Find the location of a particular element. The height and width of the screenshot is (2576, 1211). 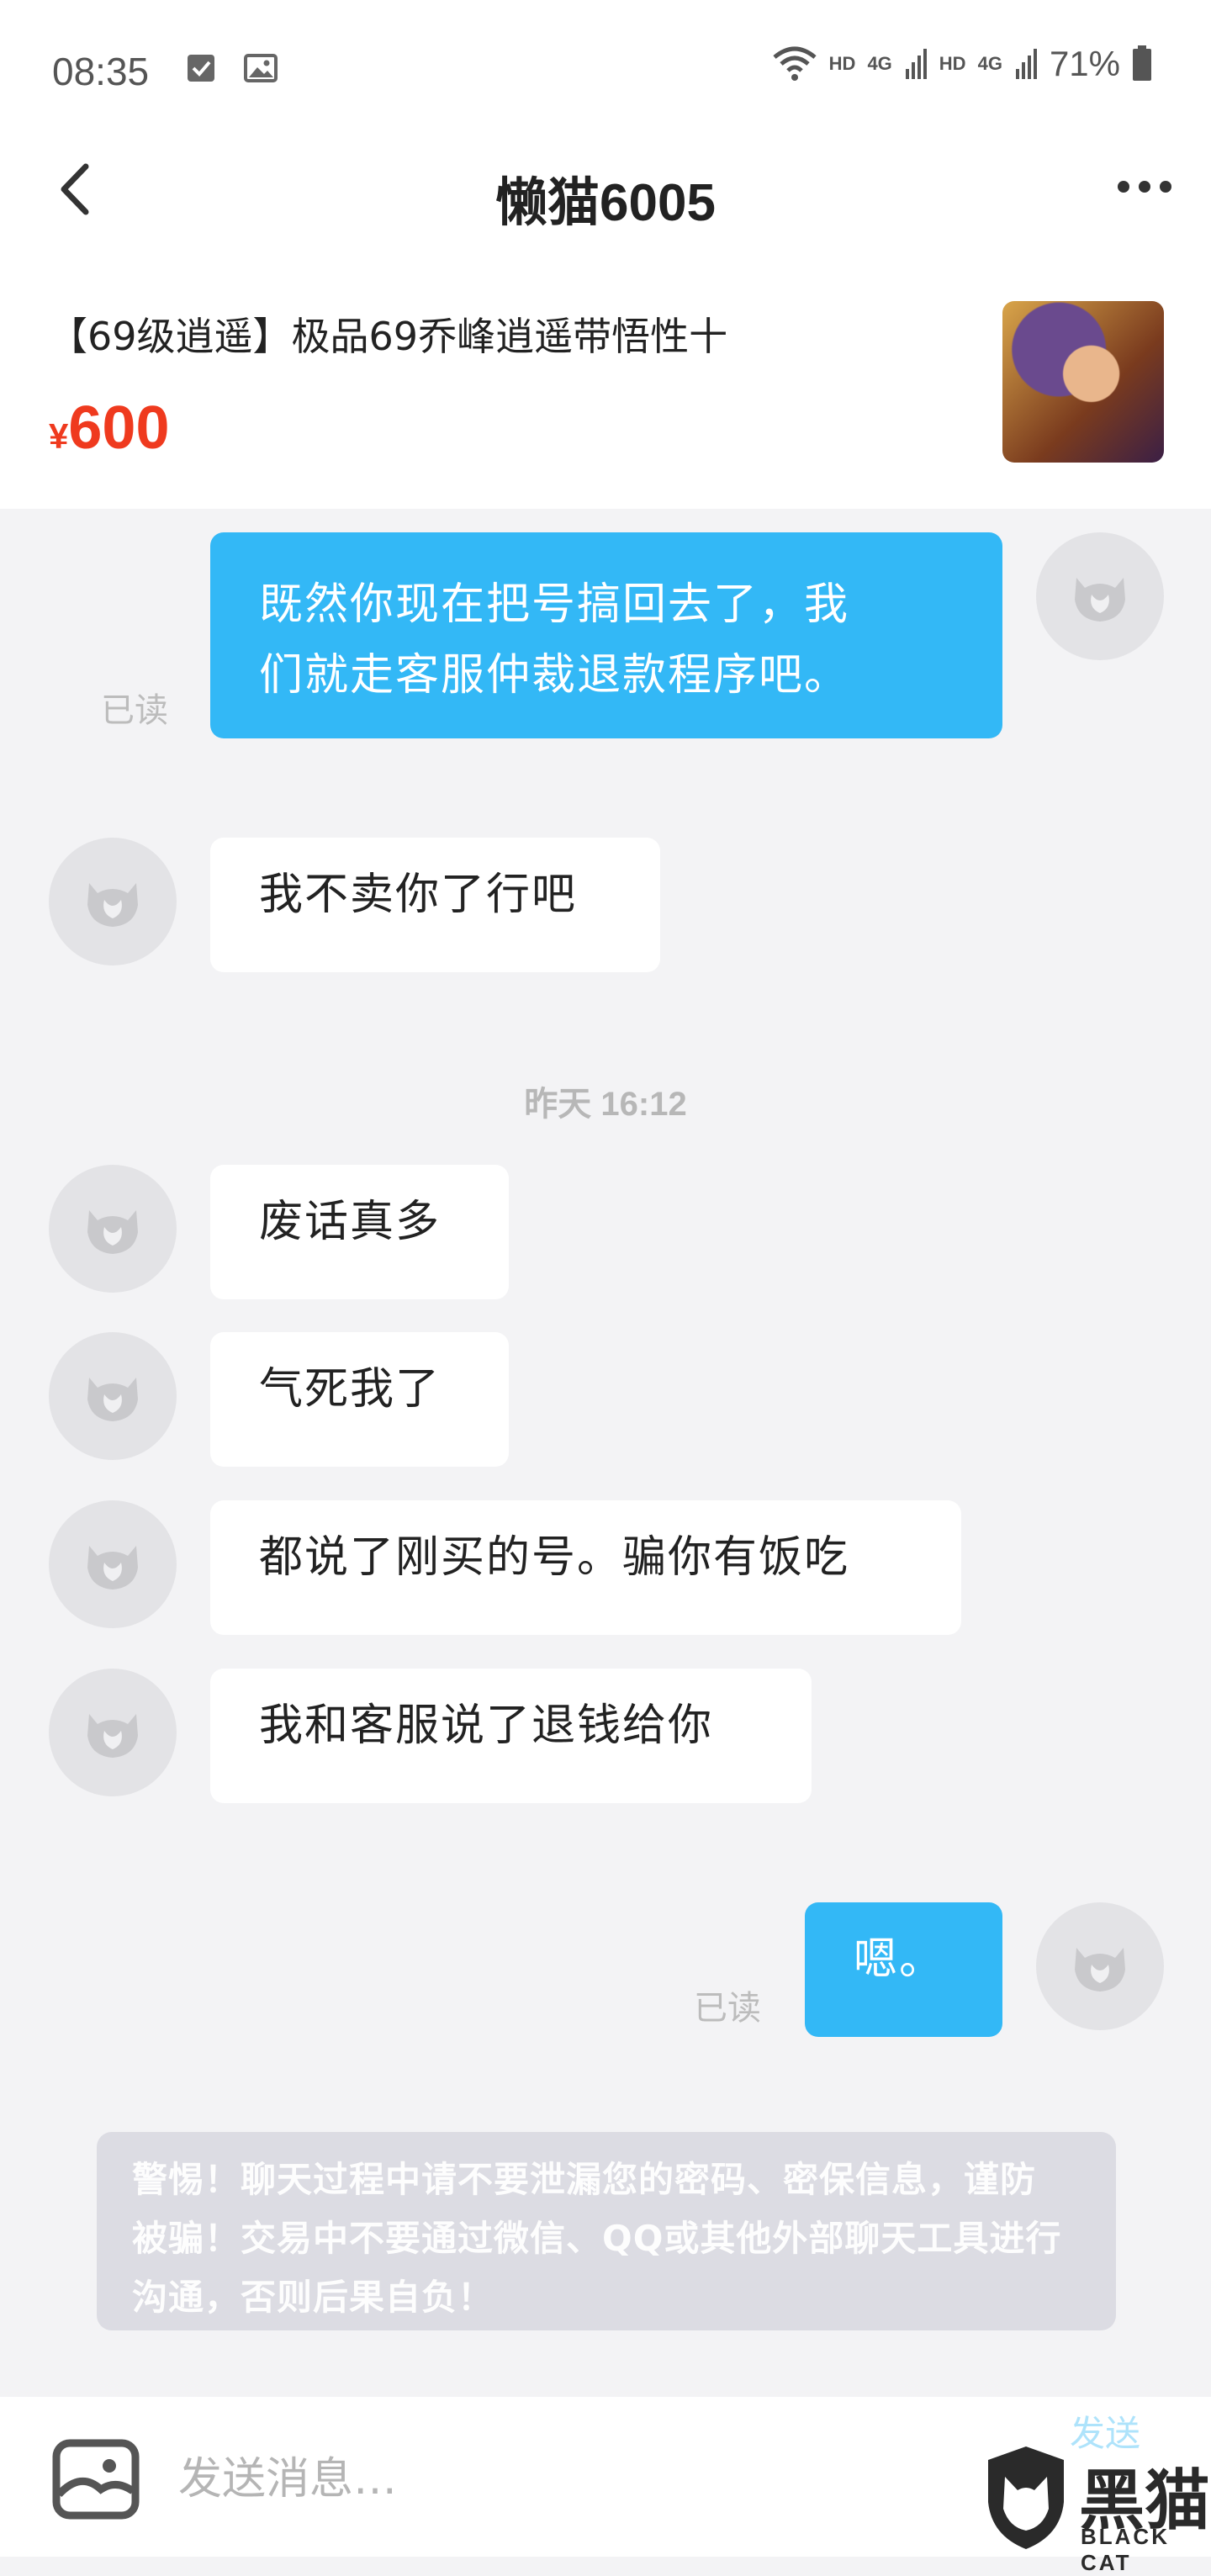

product-title: 【69级逍遥】极品69乔峰逍遥带悟性十 is located at coordinates (388, 336).